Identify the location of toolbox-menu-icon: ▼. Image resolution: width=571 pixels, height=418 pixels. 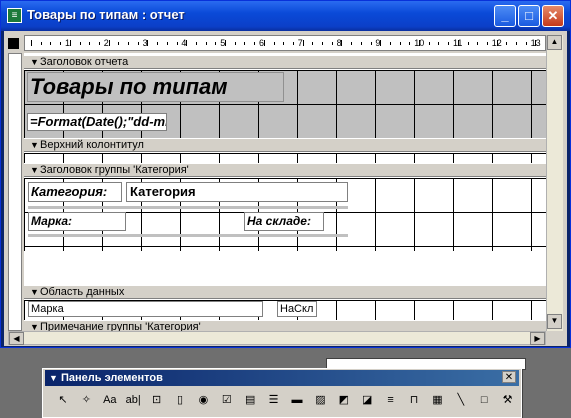
(53, 378).